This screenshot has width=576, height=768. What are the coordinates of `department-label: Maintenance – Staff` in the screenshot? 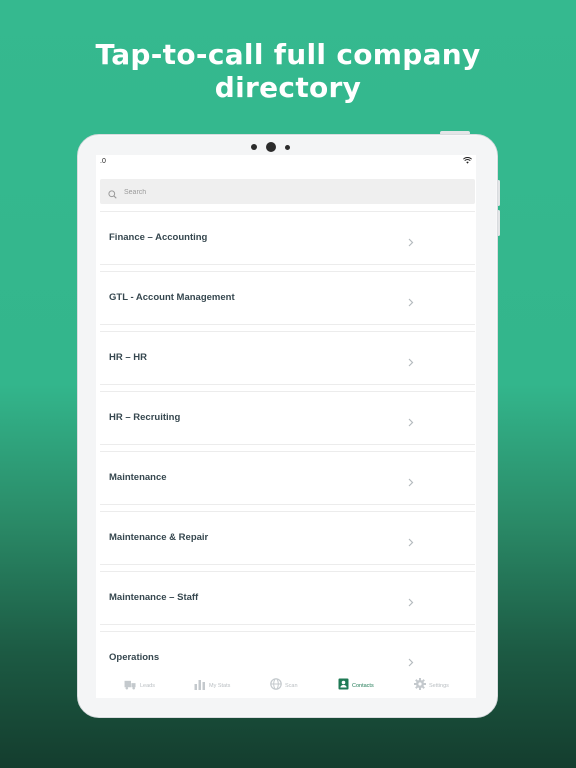 It's located at (154, 597).